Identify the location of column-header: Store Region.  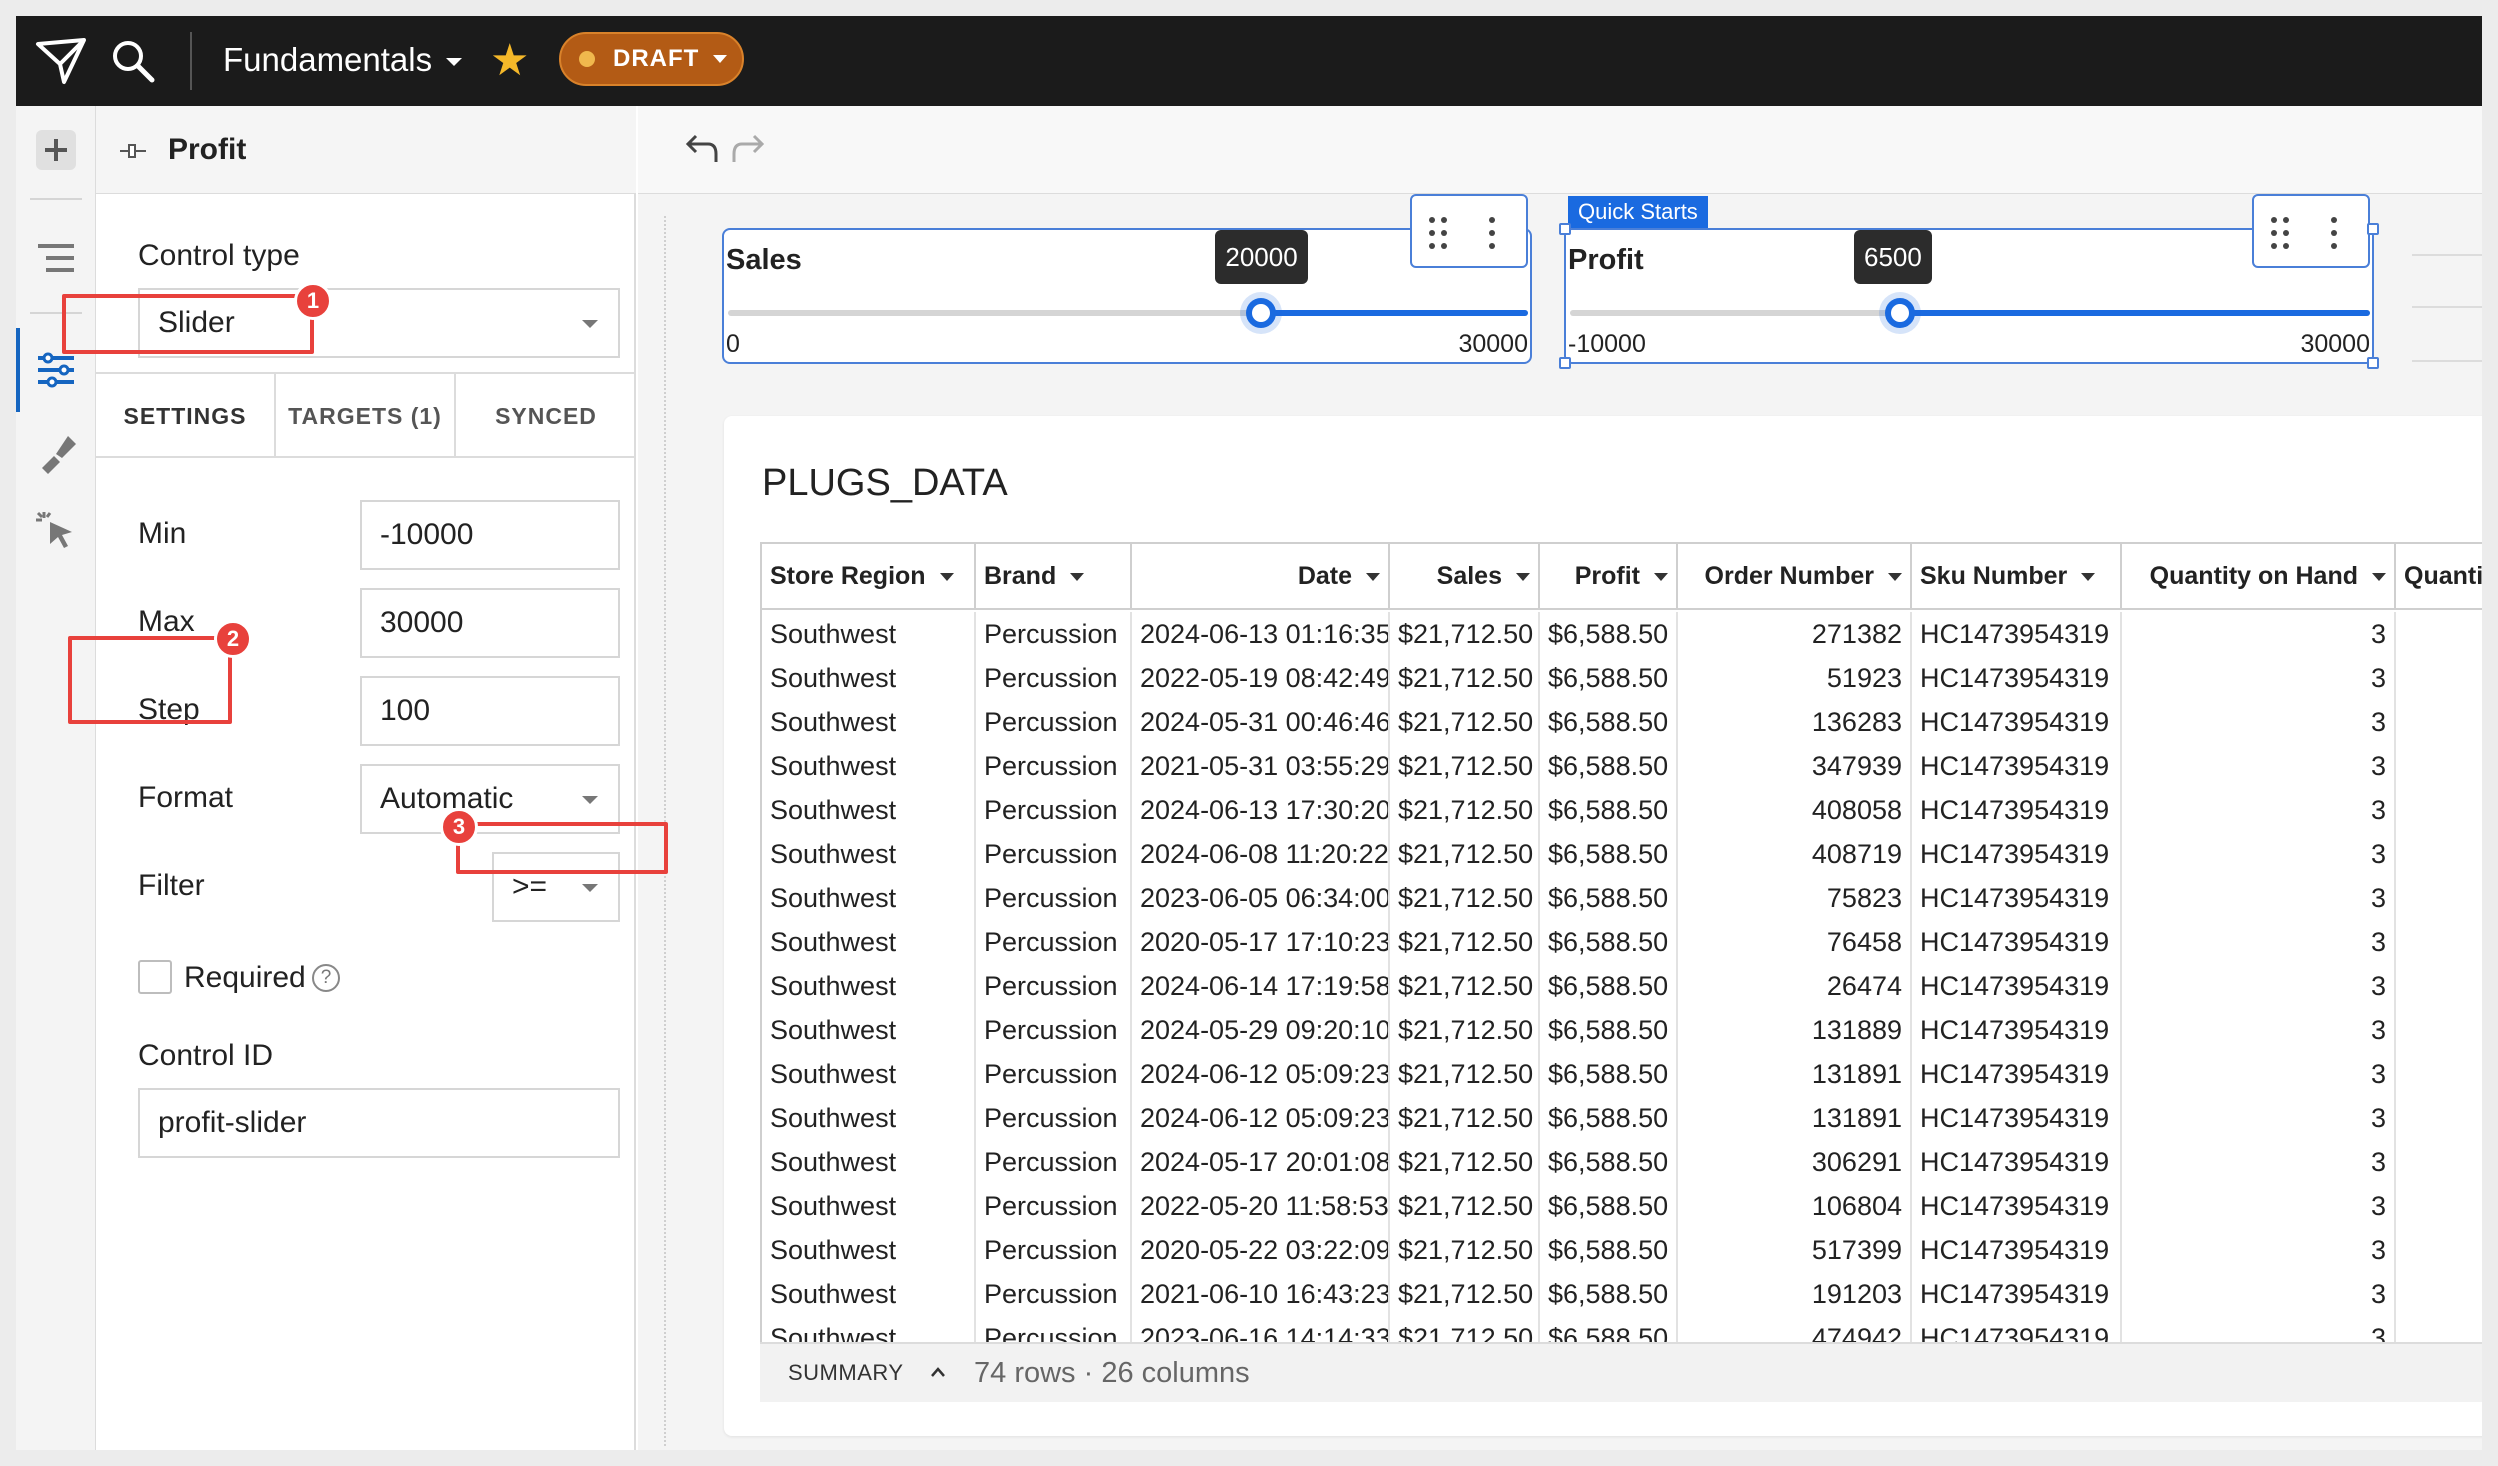
(869, 577).